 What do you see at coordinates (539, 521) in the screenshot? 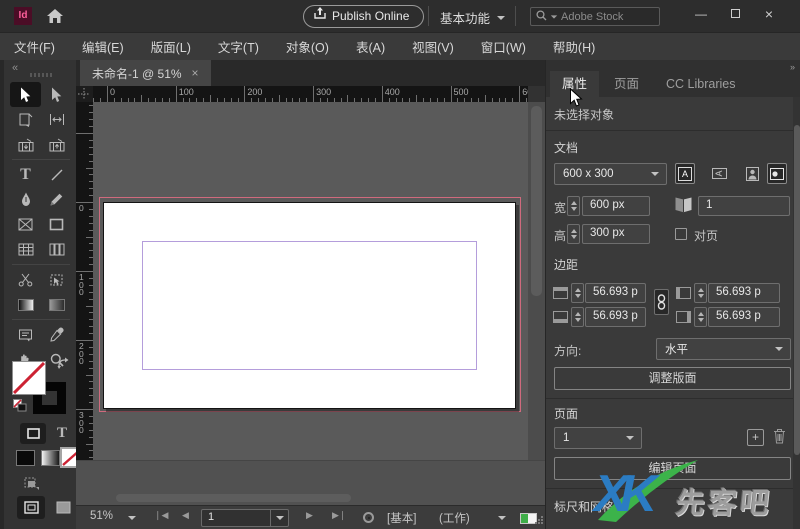
I see `resize-grip-icon` at bounding box center [539, 521].